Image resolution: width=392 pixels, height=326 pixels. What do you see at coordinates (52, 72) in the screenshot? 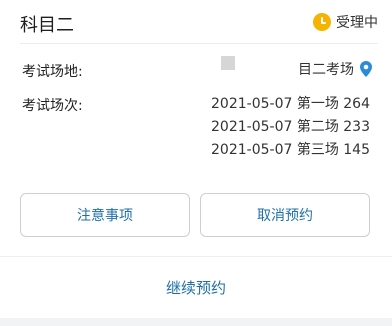
I see `venue-label: 考试场地:` at bounding box center [52, 72].